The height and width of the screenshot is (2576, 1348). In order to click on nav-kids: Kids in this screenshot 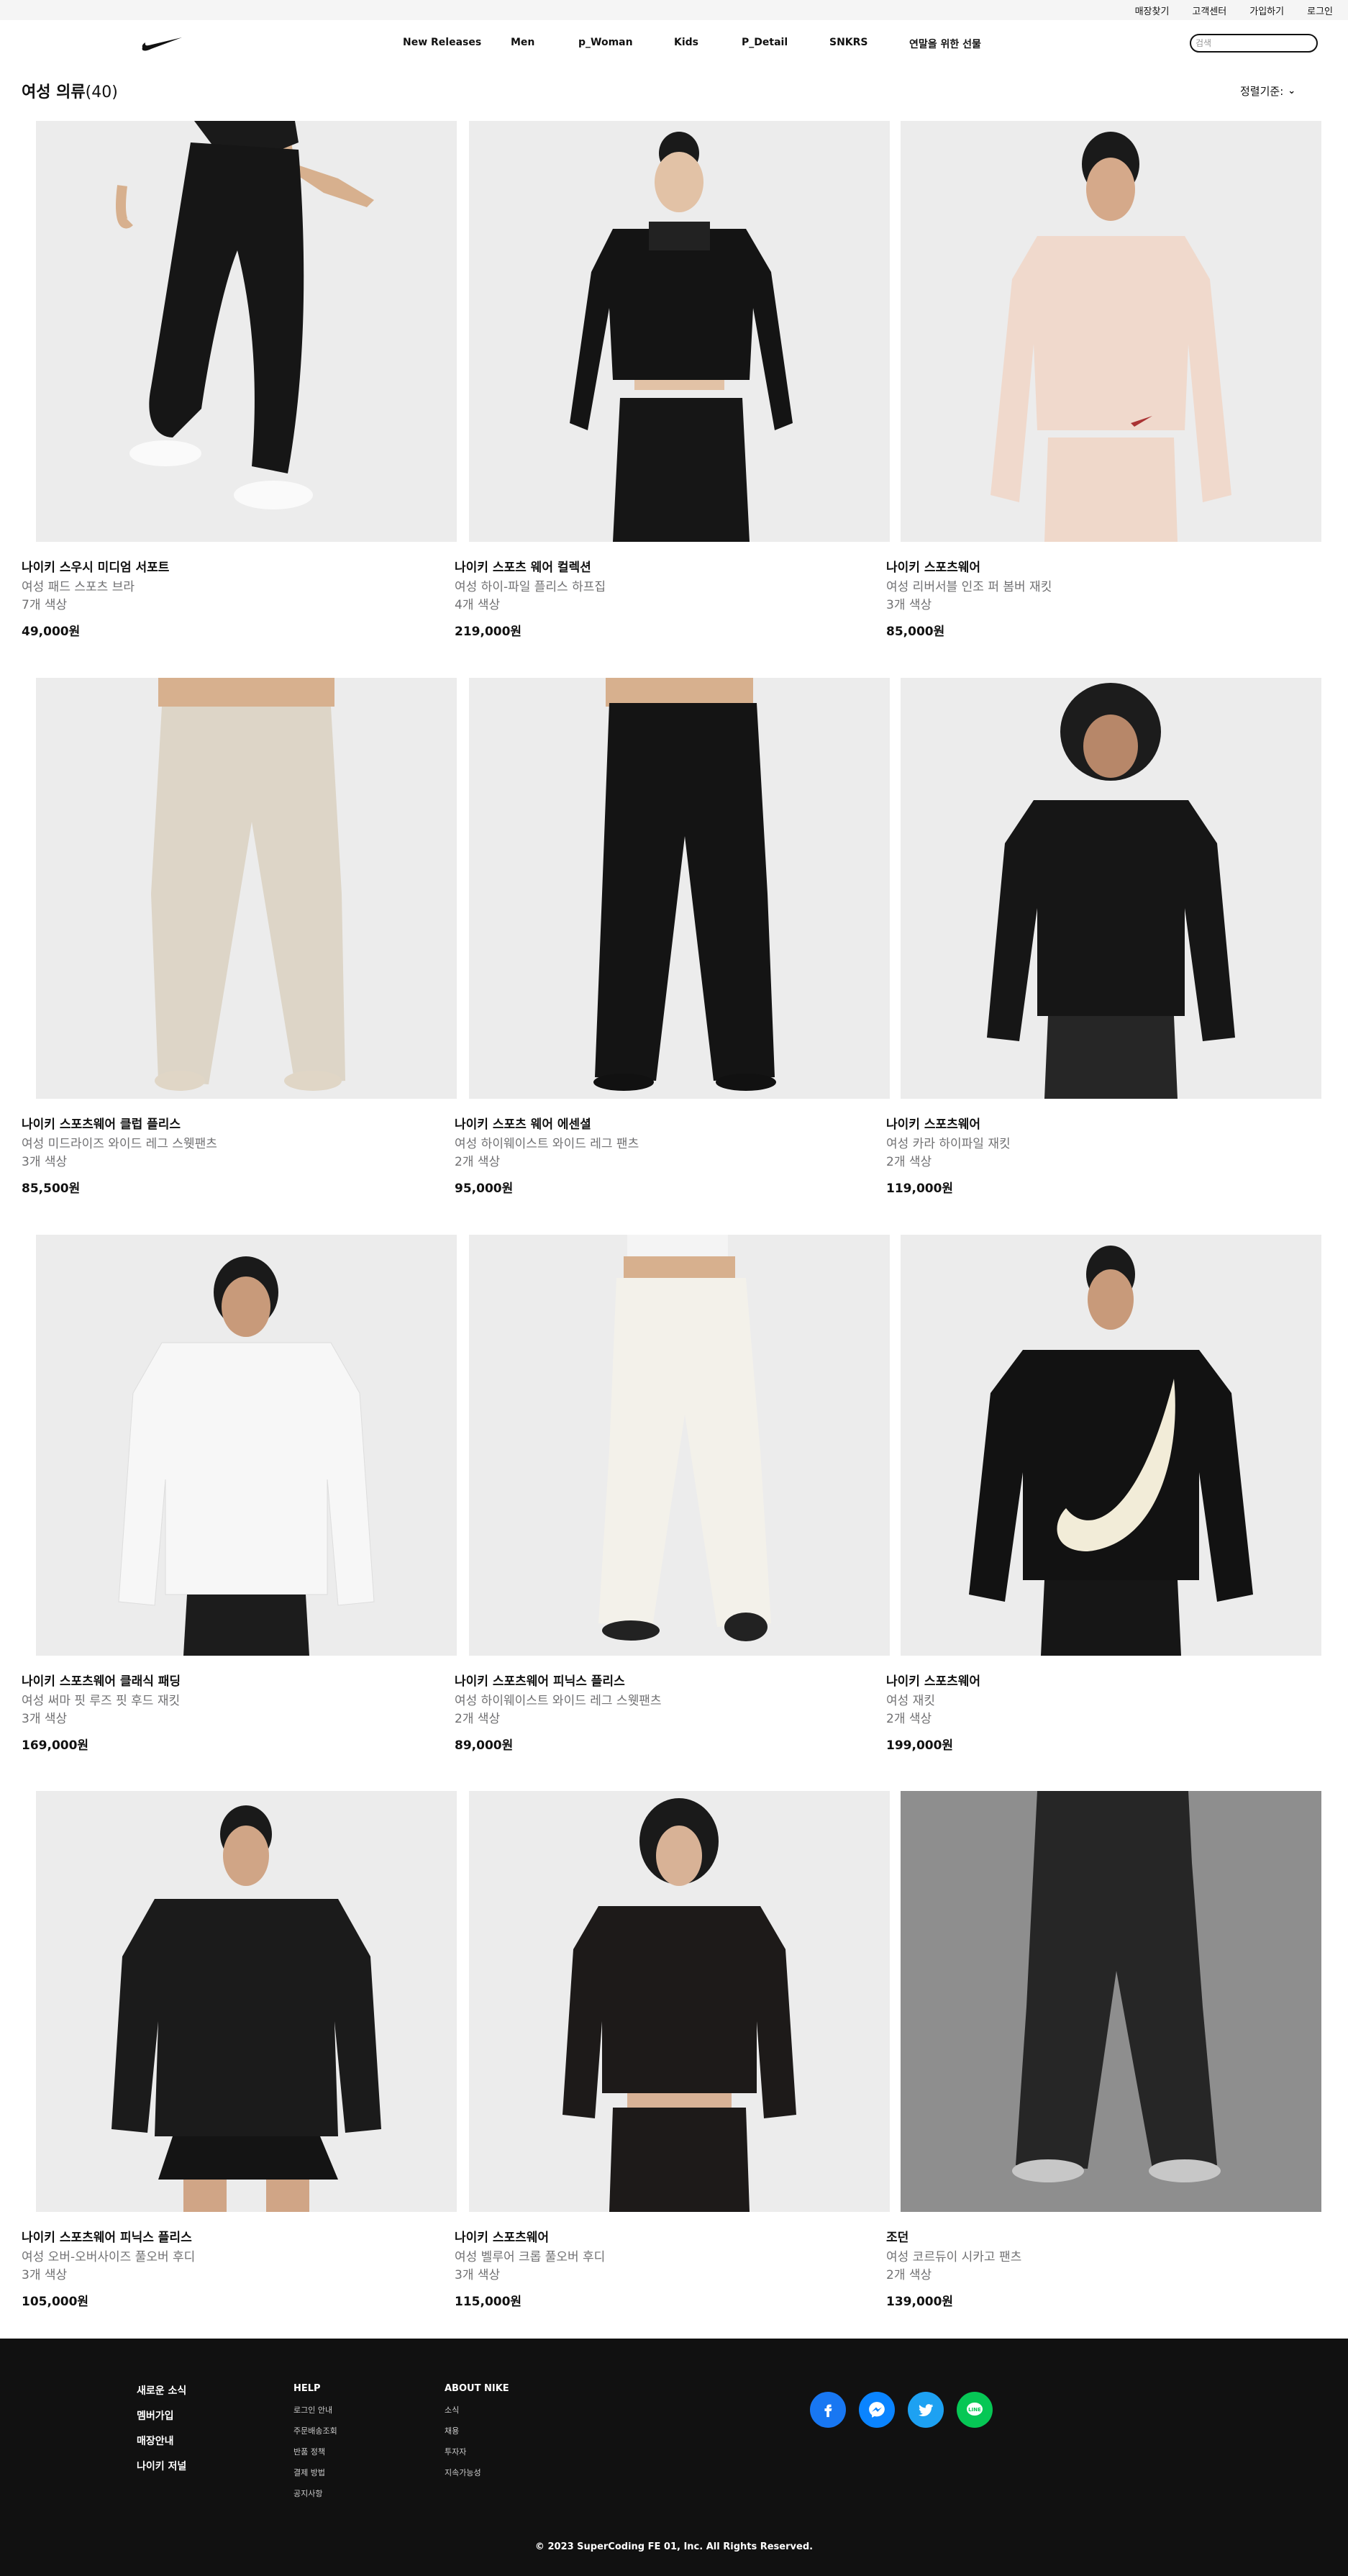, I will do `click(686, 42)`.